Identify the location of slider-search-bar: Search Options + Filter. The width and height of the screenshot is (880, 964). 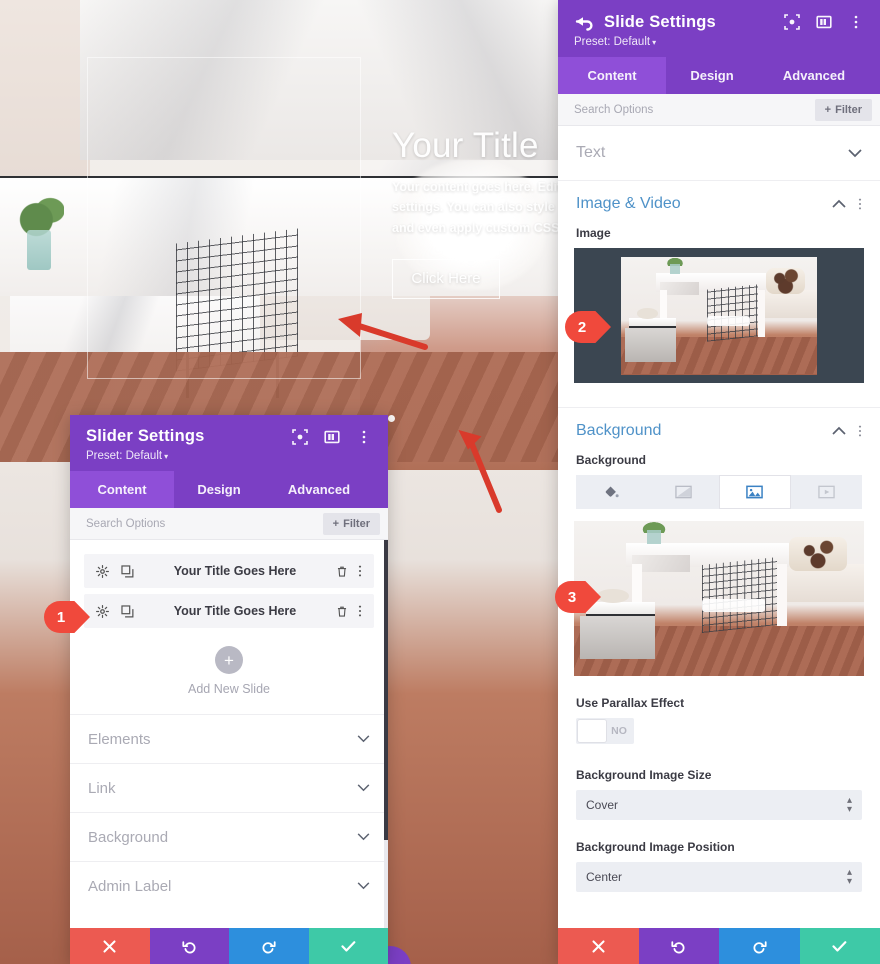
(229, 524).